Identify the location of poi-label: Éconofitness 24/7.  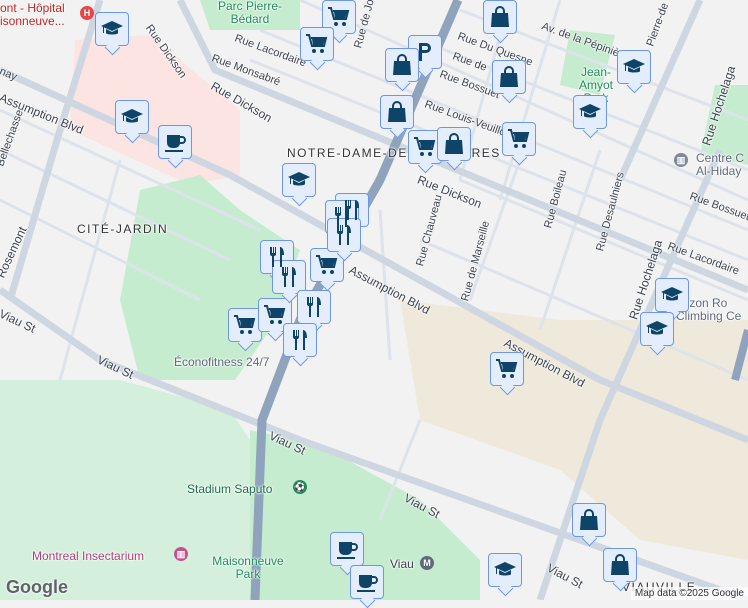
(221, 362).